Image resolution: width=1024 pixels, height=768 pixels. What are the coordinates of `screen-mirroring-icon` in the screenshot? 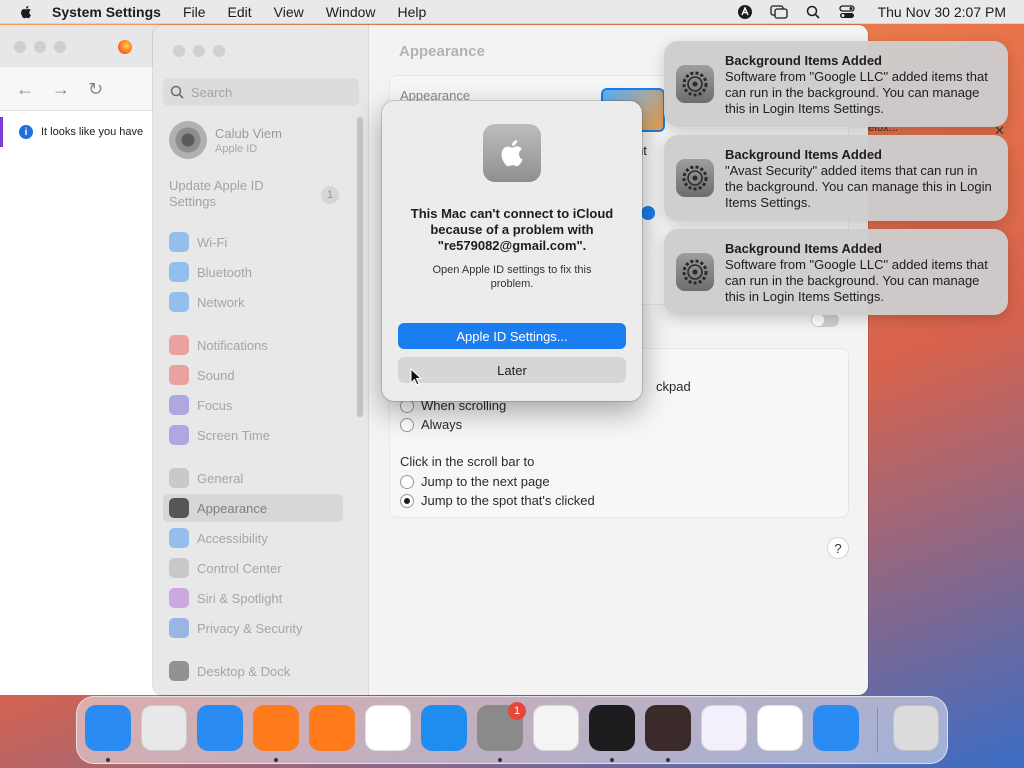 It's located at (778, 12).